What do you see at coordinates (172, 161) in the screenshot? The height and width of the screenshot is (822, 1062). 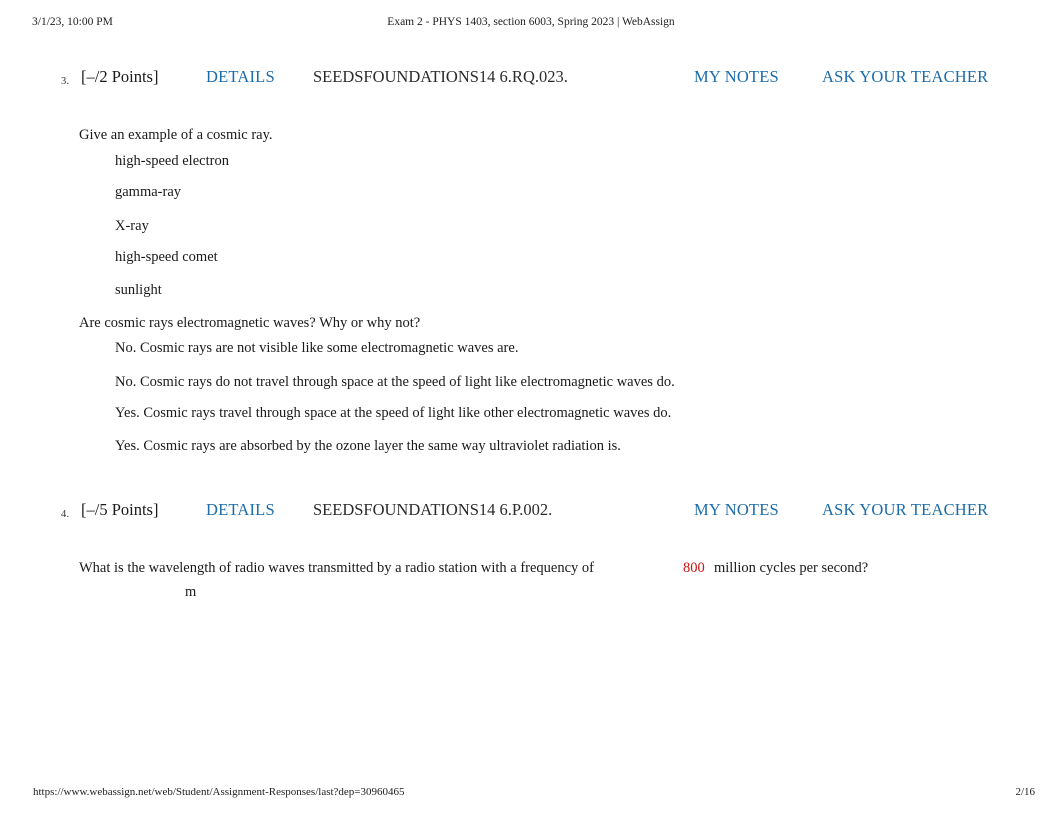 I see `question-3-part-1-option-1: high-speed electron` at bounding box center [172, 161].